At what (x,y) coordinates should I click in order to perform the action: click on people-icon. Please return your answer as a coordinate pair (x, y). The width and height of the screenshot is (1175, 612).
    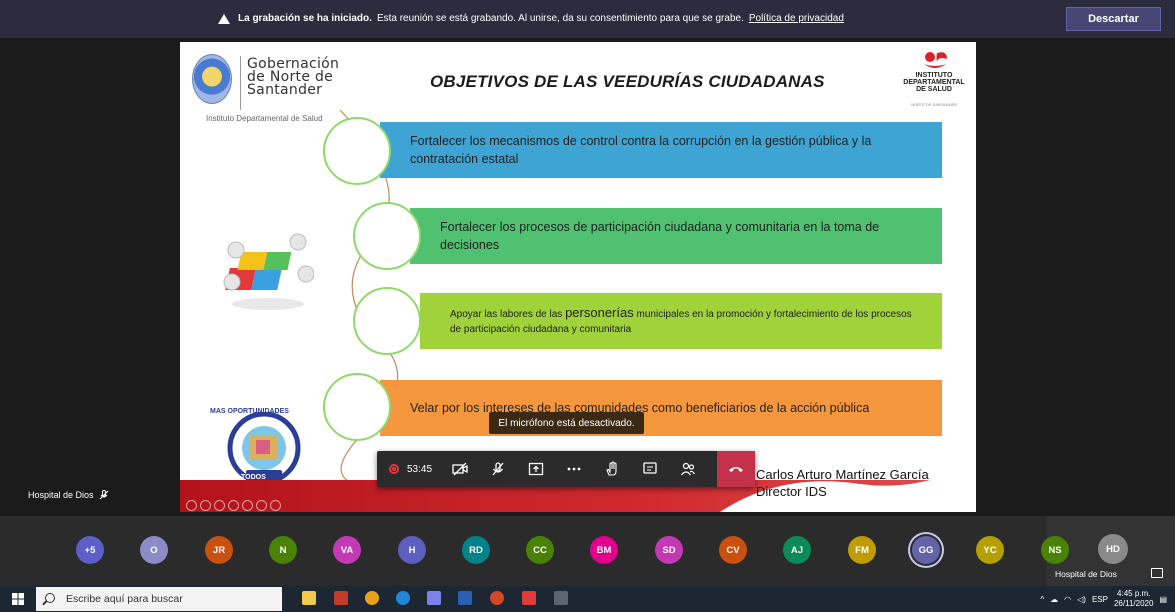
    Looking at the image, I should click on (688, 469).